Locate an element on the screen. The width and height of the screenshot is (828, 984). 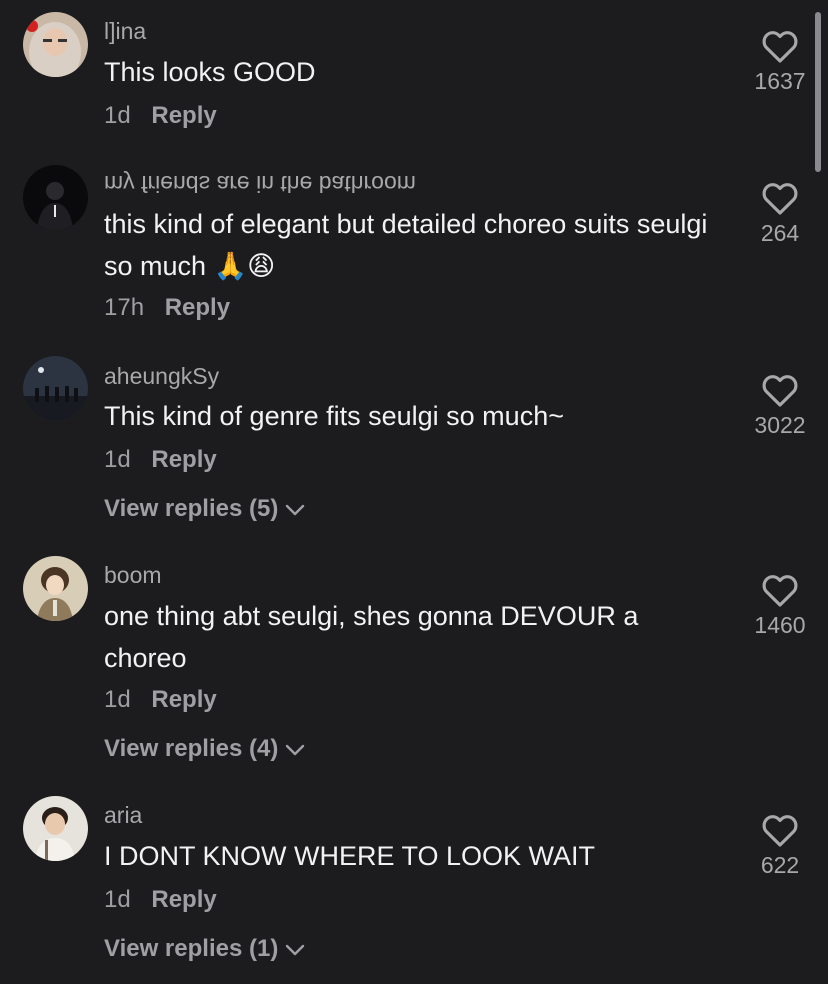
comment-username: boom is located at coordinates (133, 575).